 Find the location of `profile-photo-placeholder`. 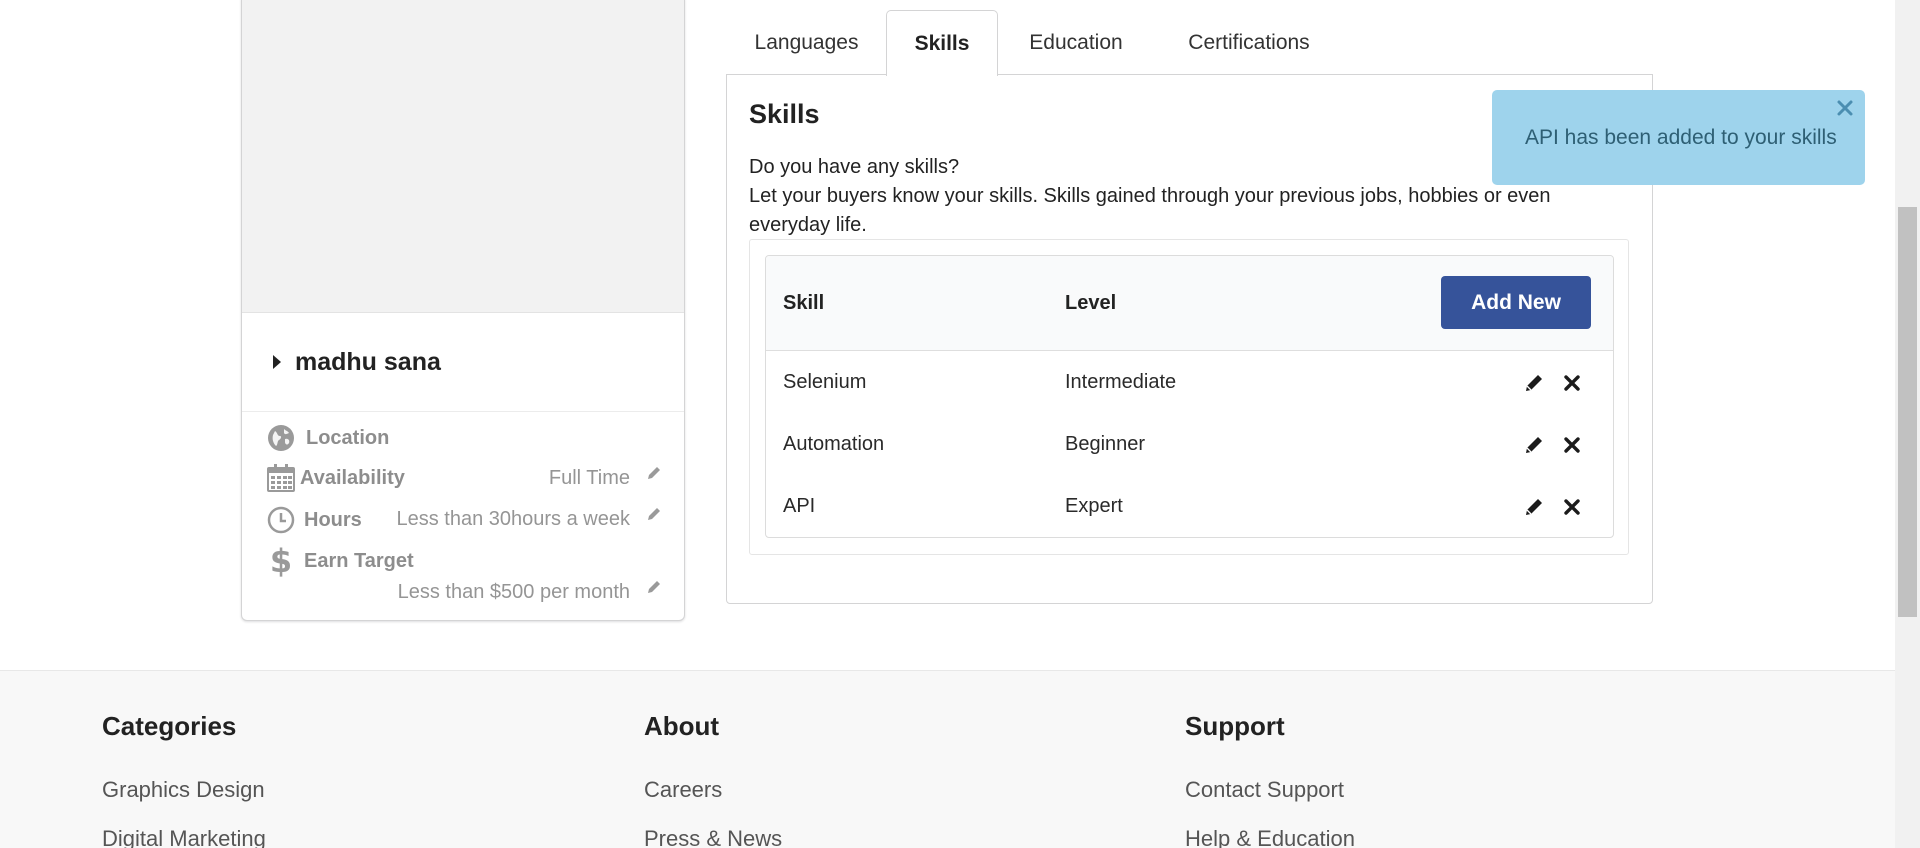

profile-photo-placeholder is located at coordinates (463, 156).